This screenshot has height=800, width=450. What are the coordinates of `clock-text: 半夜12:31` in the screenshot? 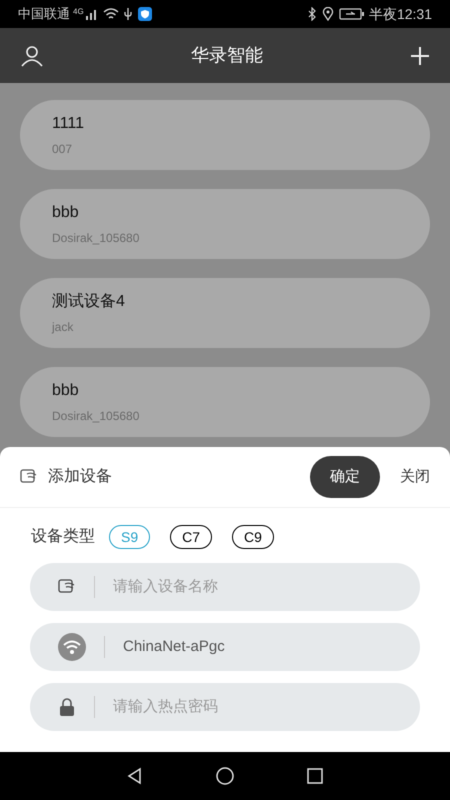 It's located at (400, 14).